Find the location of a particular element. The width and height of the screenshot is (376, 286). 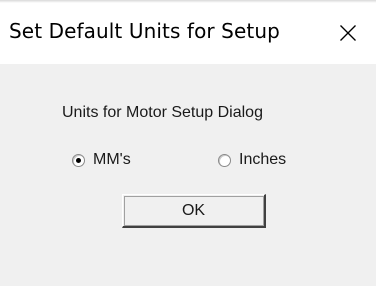

window-title: Set Default Units for Setup is located at coordinates (144, 31).